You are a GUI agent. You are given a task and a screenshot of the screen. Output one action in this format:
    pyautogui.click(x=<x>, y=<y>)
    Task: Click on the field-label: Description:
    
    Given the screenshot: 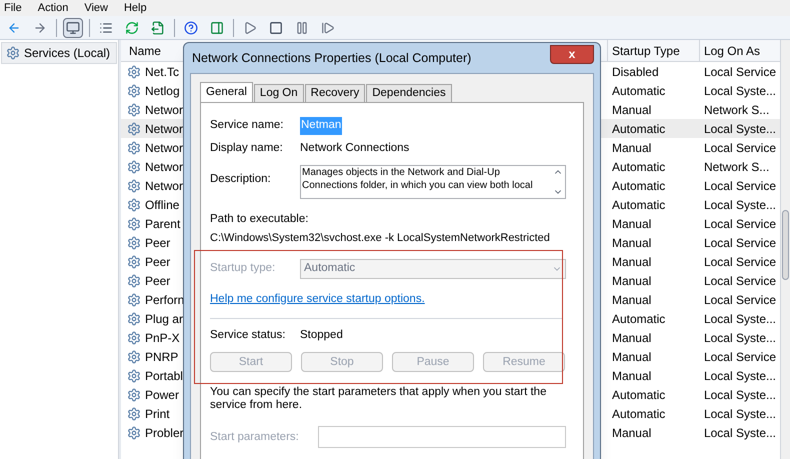 What is the action you would take?
    pyautogui.click(x=241, y=179)
    